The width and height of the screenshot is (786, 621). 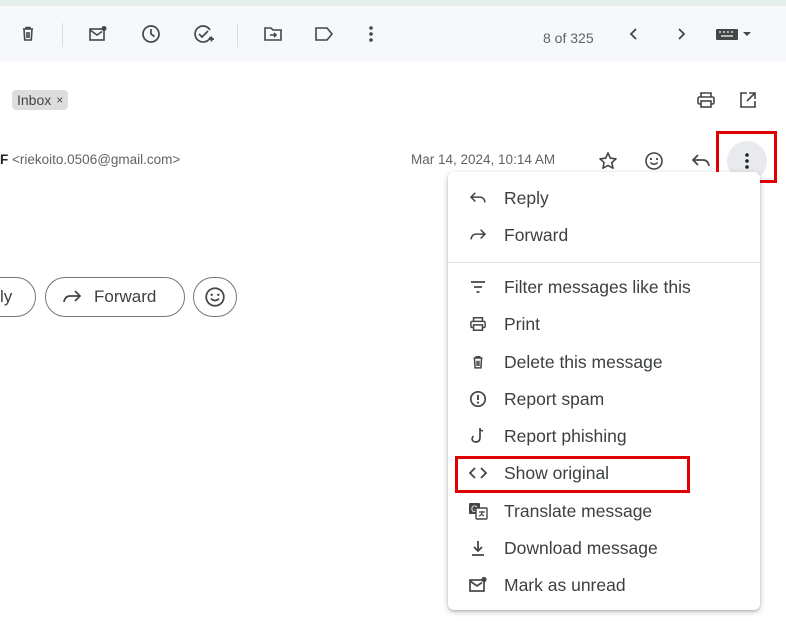 I want to click on menu-item-show-original: Show original, so click(x=604, y=473).